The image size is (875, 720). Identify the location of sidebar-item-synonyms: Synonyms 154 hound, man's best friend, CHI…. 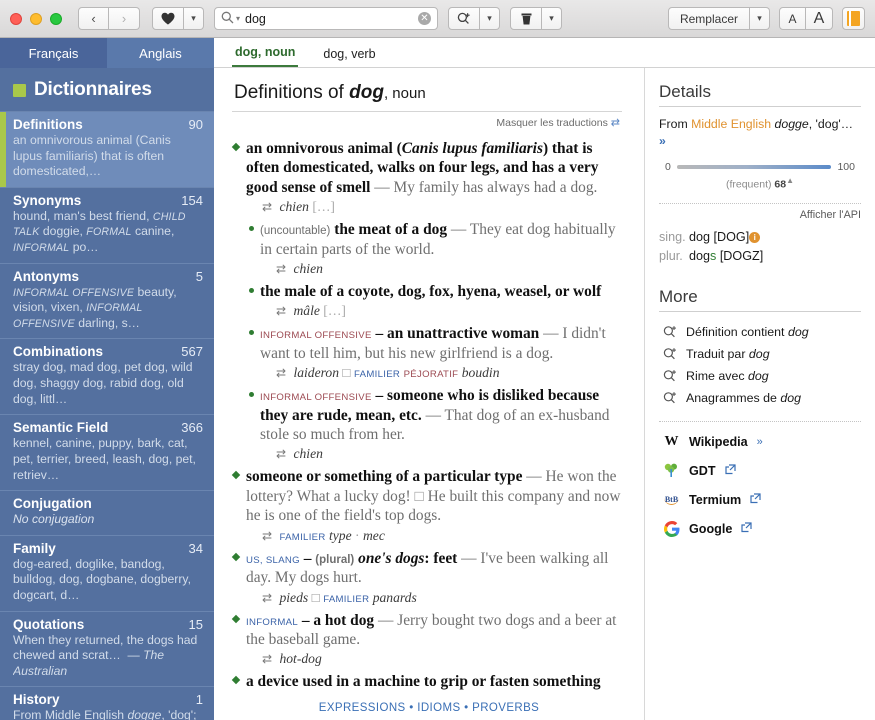
(107, 224).